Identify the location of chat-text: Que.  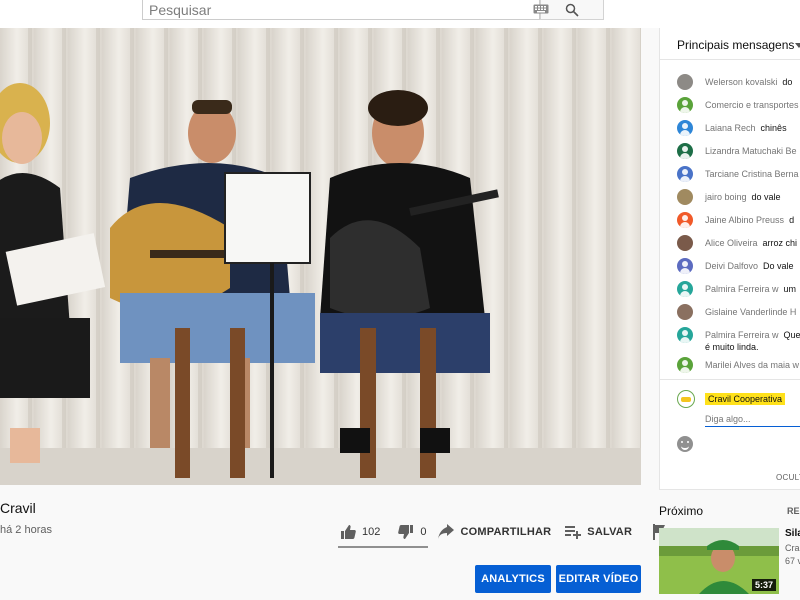
(791, 335).